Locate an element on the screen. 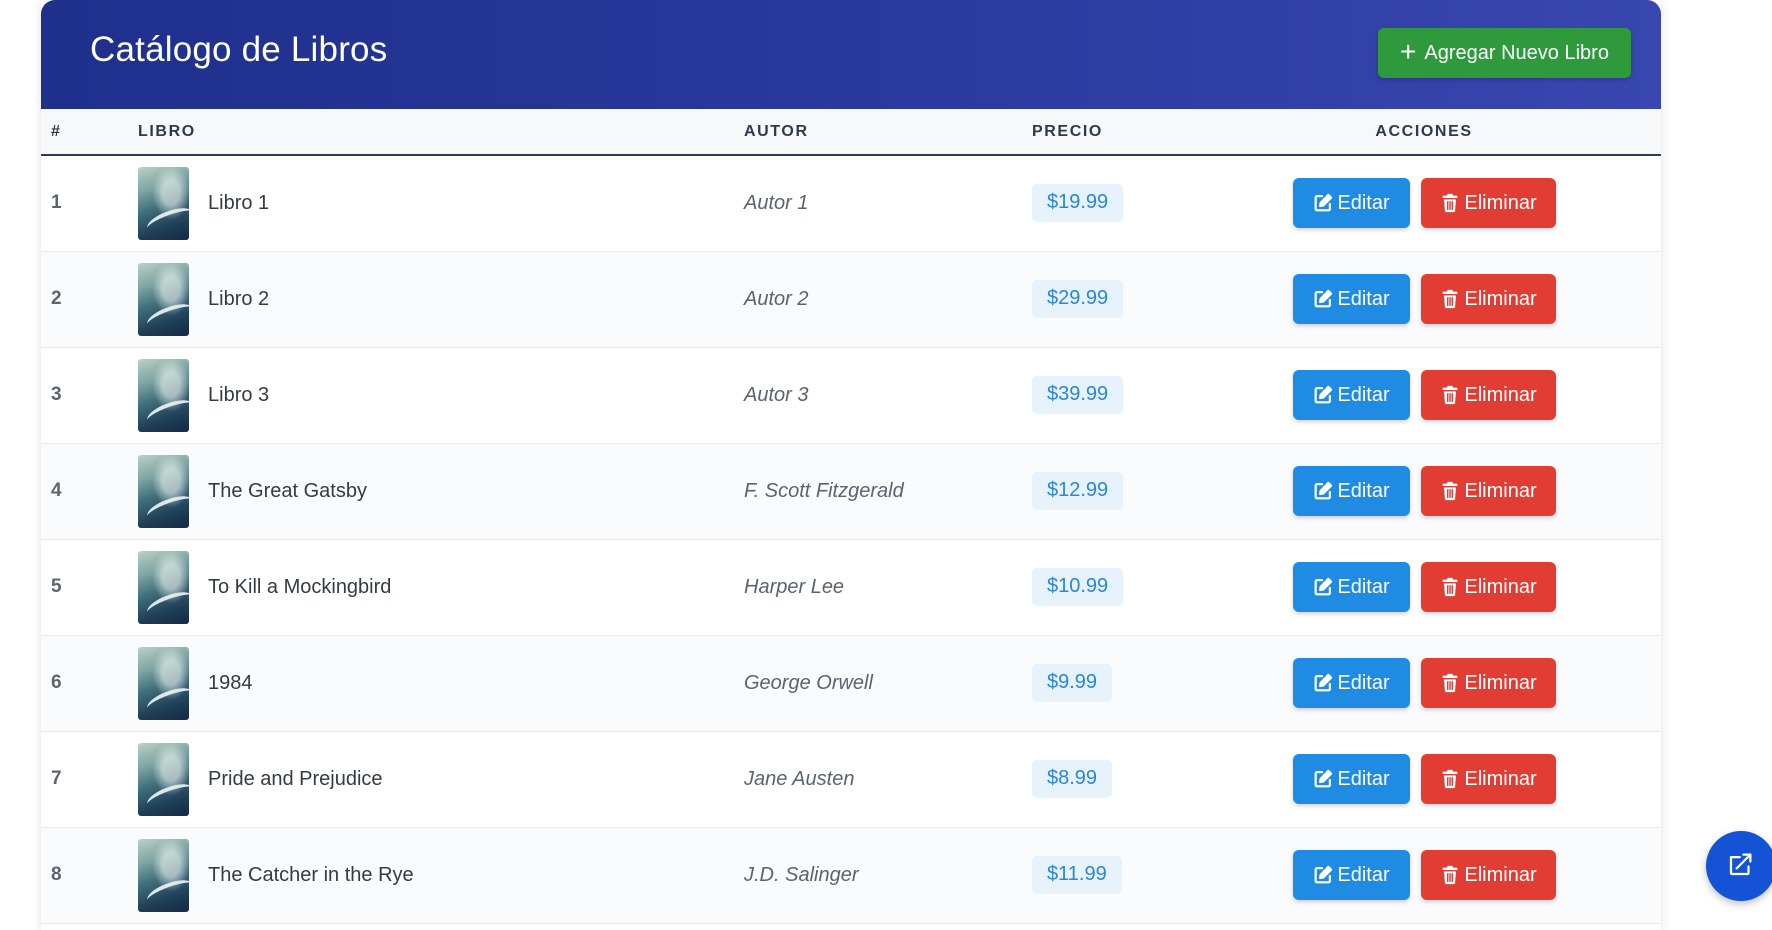 The width and height of the screenshot is (1772, 930). book-title: The Great Gatsby is located at coordinates (287, 490).